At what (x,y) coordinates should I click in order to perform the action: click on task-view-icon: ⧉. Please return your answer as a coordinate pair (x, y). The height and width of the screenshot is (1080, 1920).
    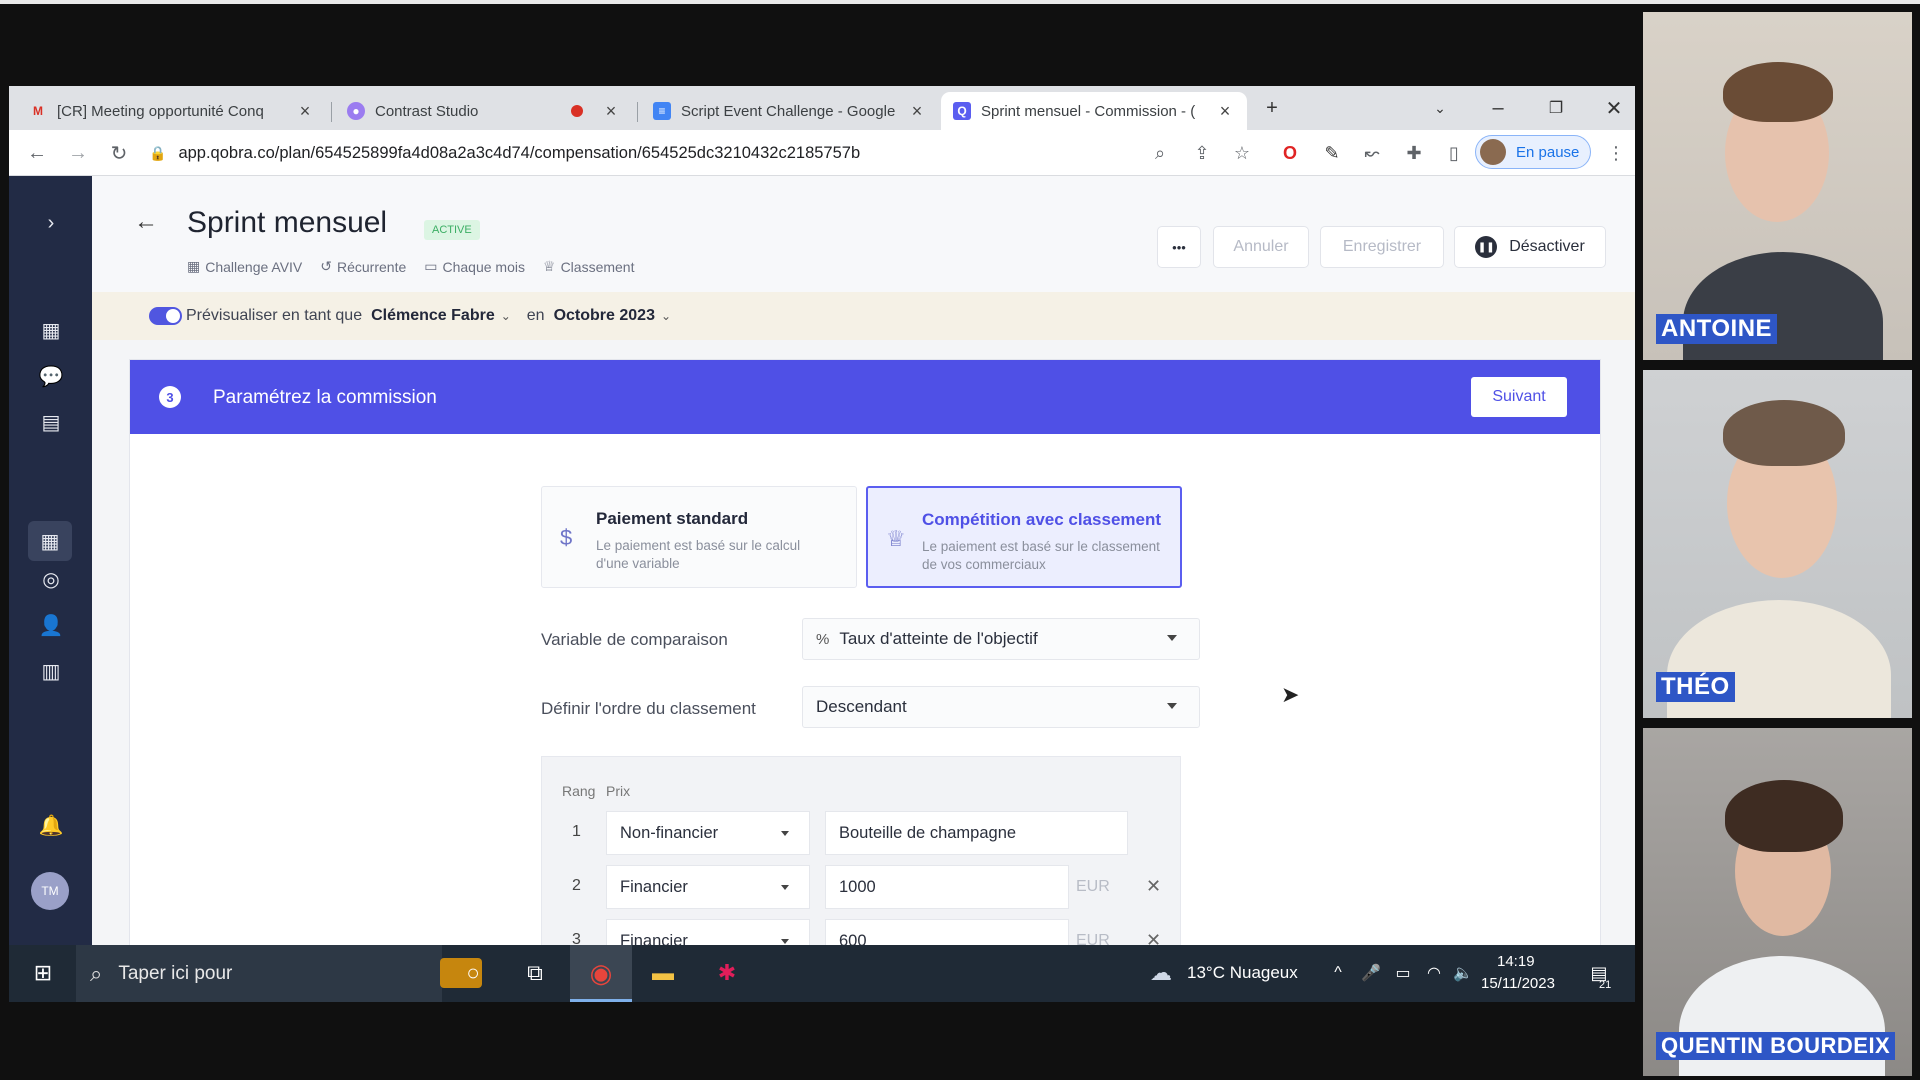
    Looking at the image, I should click on (535, 973).